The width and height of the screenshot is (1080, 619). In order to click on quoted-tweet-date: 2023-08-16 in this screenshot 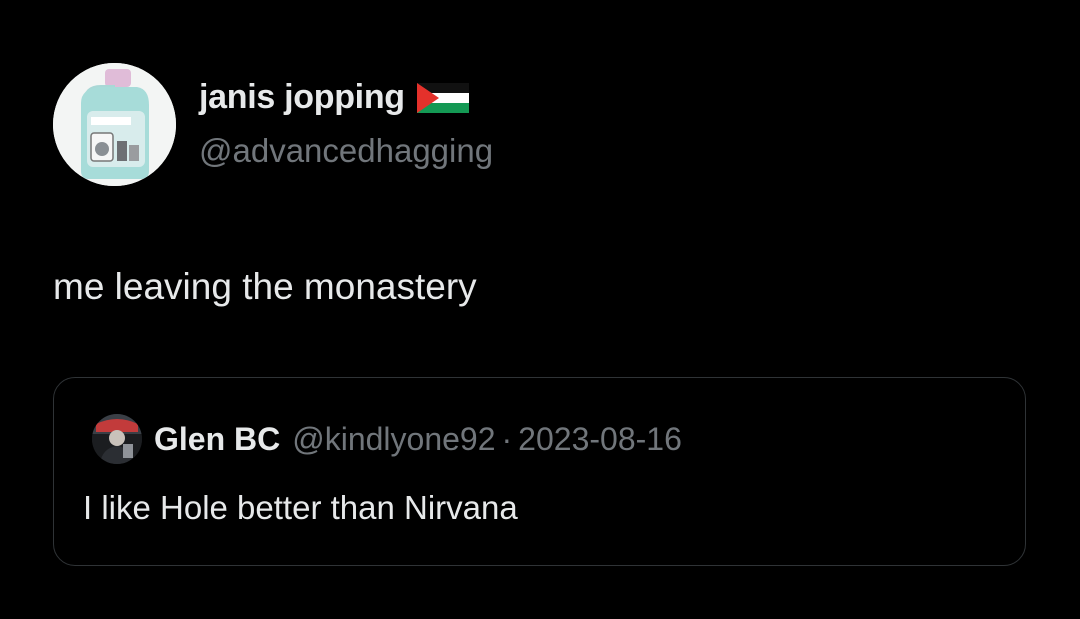, I will do `click(600, 439)`.